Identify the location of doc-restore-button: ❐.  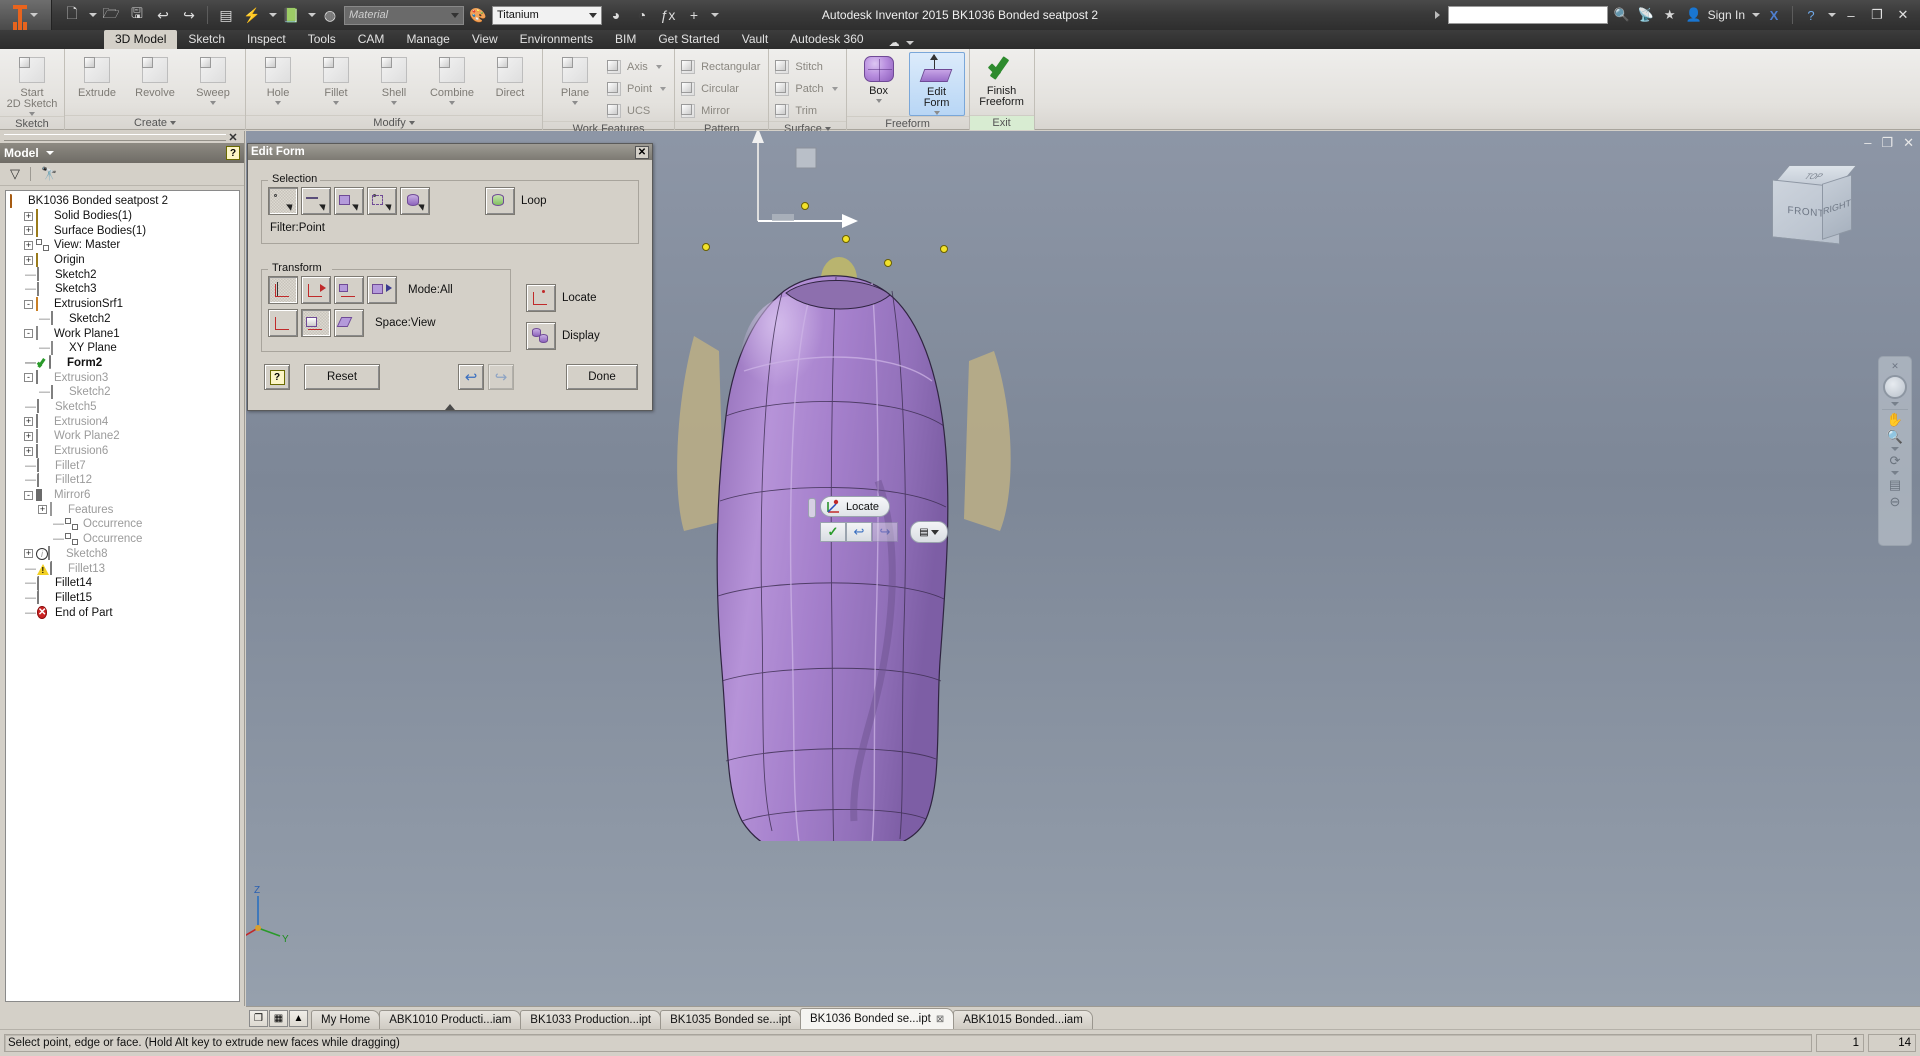
(1887, 143).